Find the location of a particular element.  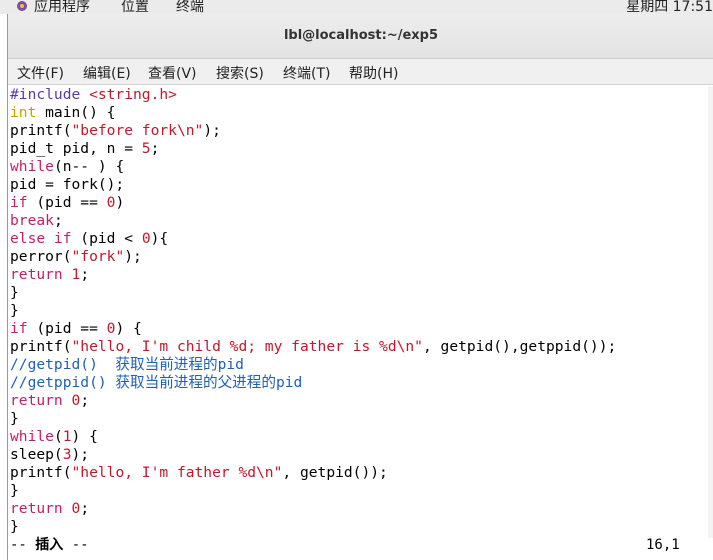

code-token: , getpid()); is located at coordinates (335, 472).